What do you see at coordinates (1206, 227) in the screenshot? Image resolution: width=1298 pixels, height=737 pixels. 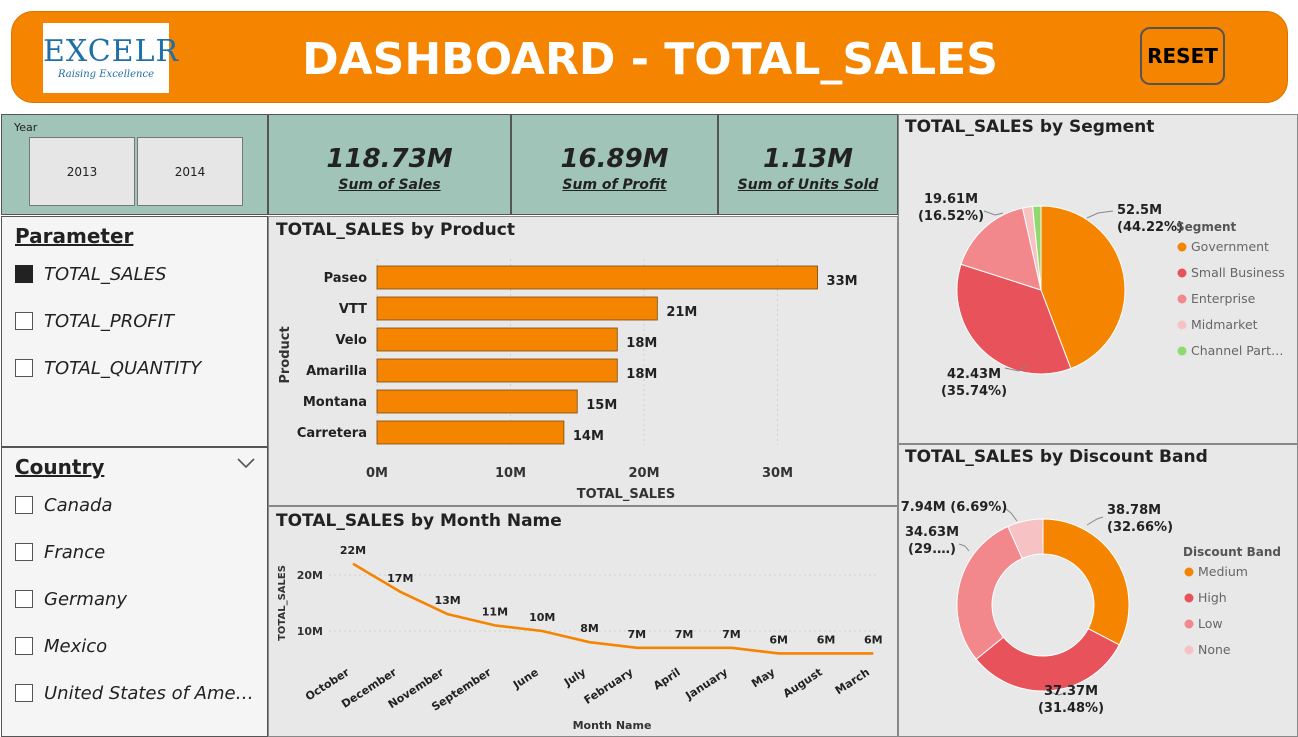 I see `legend-title: Segment` at bounding box center [1206, 227].